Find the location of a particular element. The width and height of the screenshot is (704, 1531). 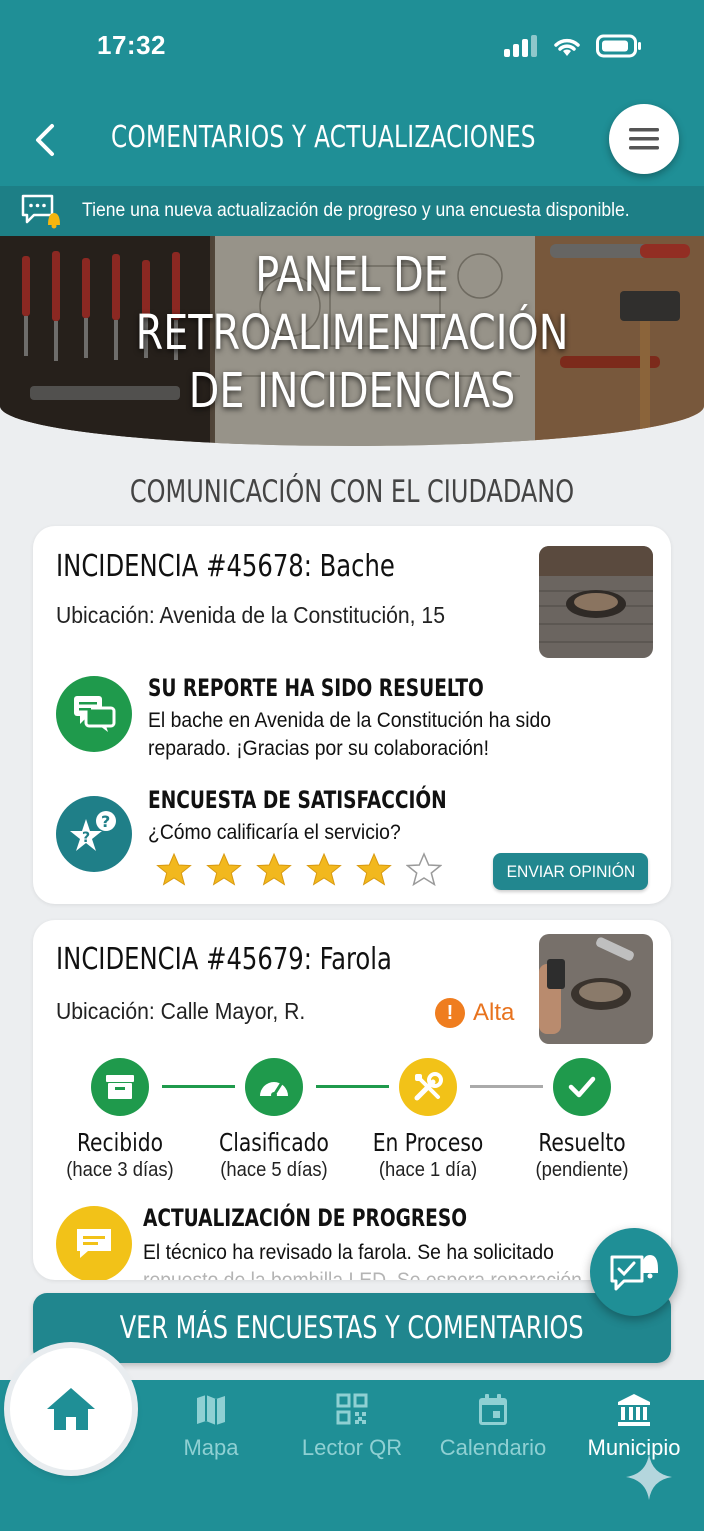

tools-icon is located at coordinates (428, 1087).